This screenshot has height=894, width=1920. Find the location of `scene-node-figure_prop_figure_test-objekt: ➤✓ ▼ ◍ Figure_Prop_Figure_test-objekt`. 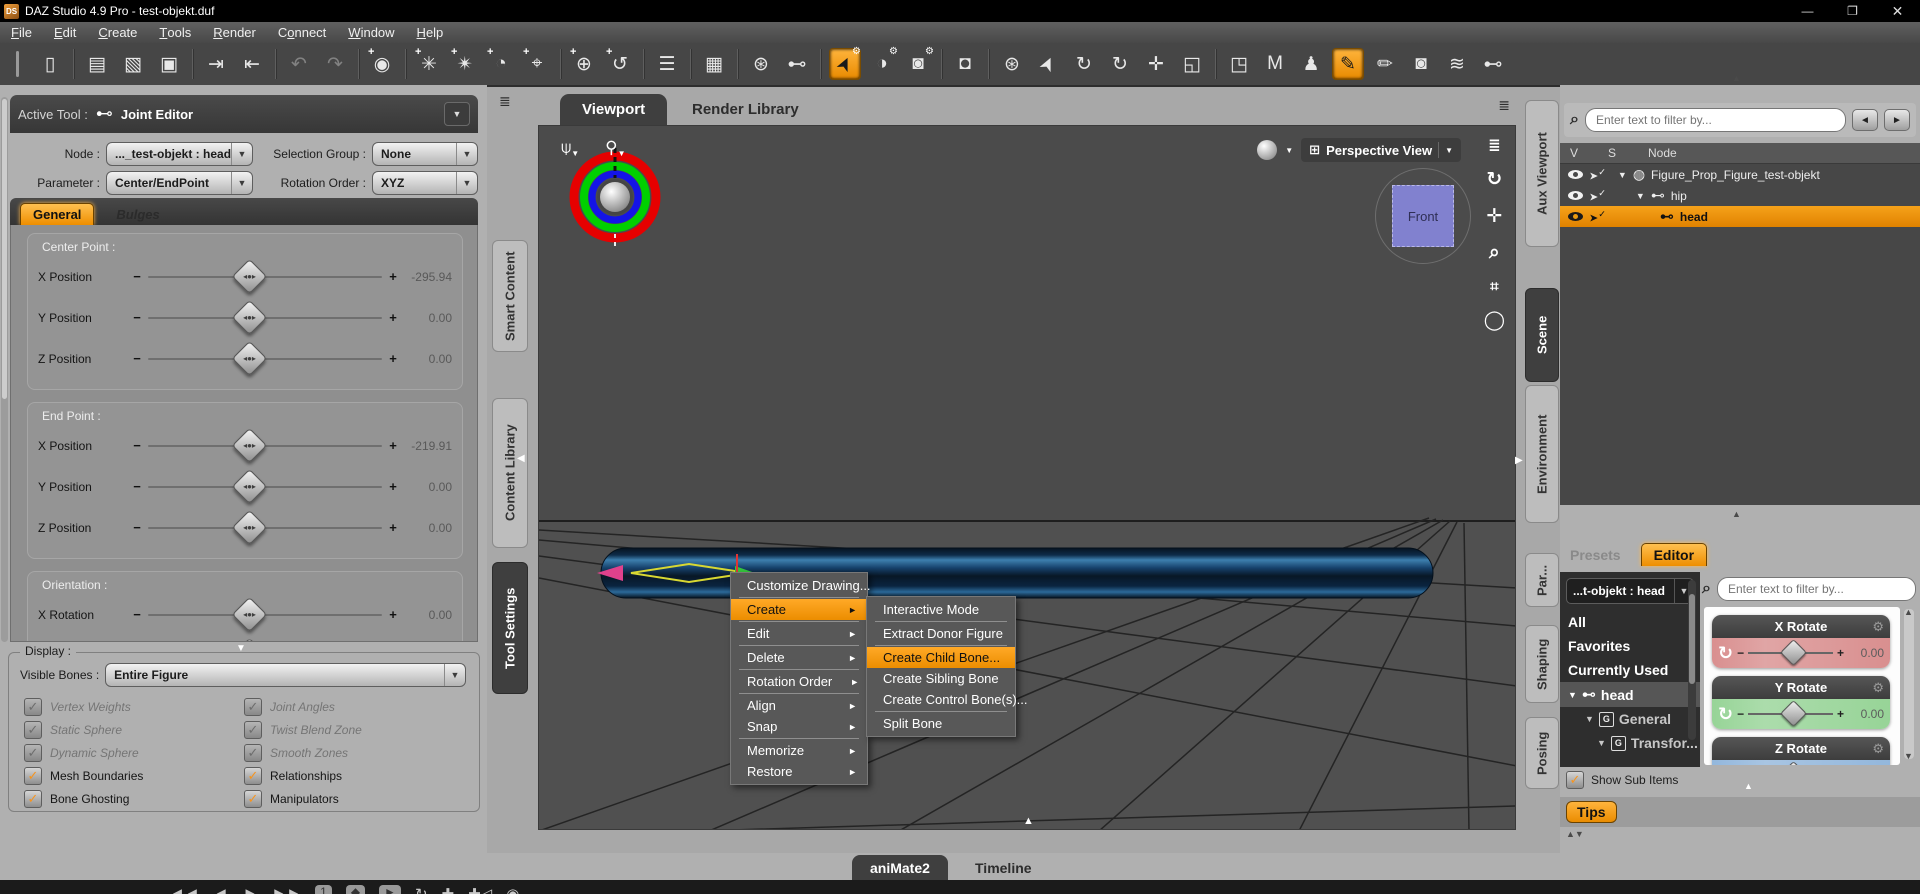

scene-node-figure_prop_figure_test-objekt: ➤✓ ▼ ◍ Figure_Prop_Figure_test-objekt is located at coordinates (1740, 174).